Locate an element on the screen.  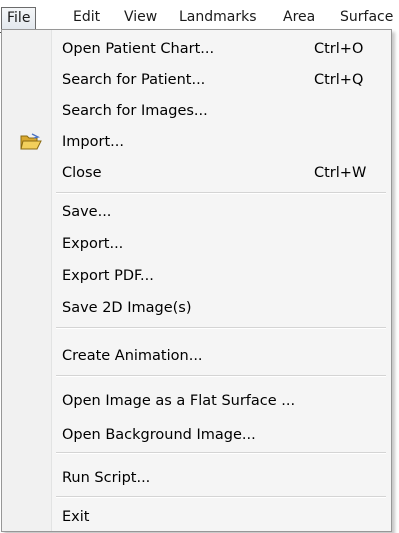
menu-item-label: Save 2D Image(s) is located at coordinates (127, 308).